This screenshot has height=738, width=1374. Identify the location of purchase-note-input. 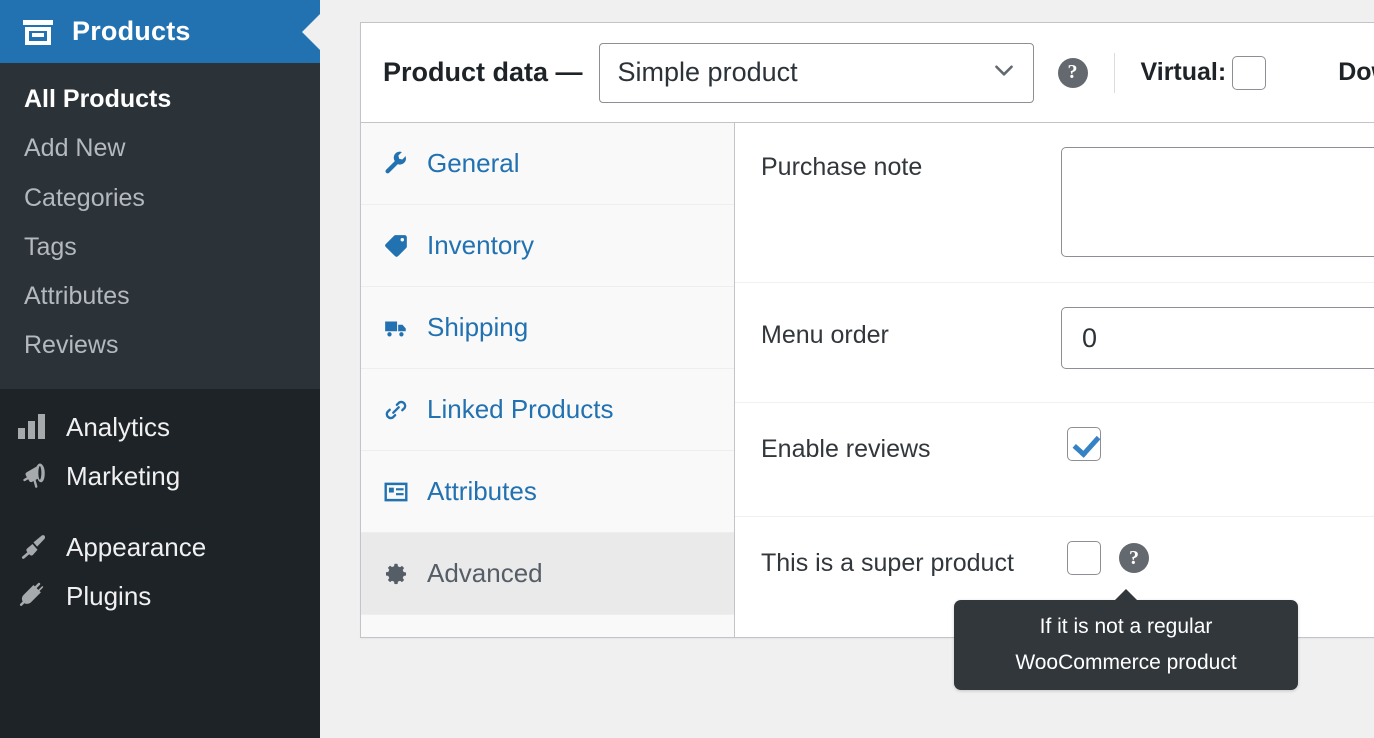
(1217, 202).